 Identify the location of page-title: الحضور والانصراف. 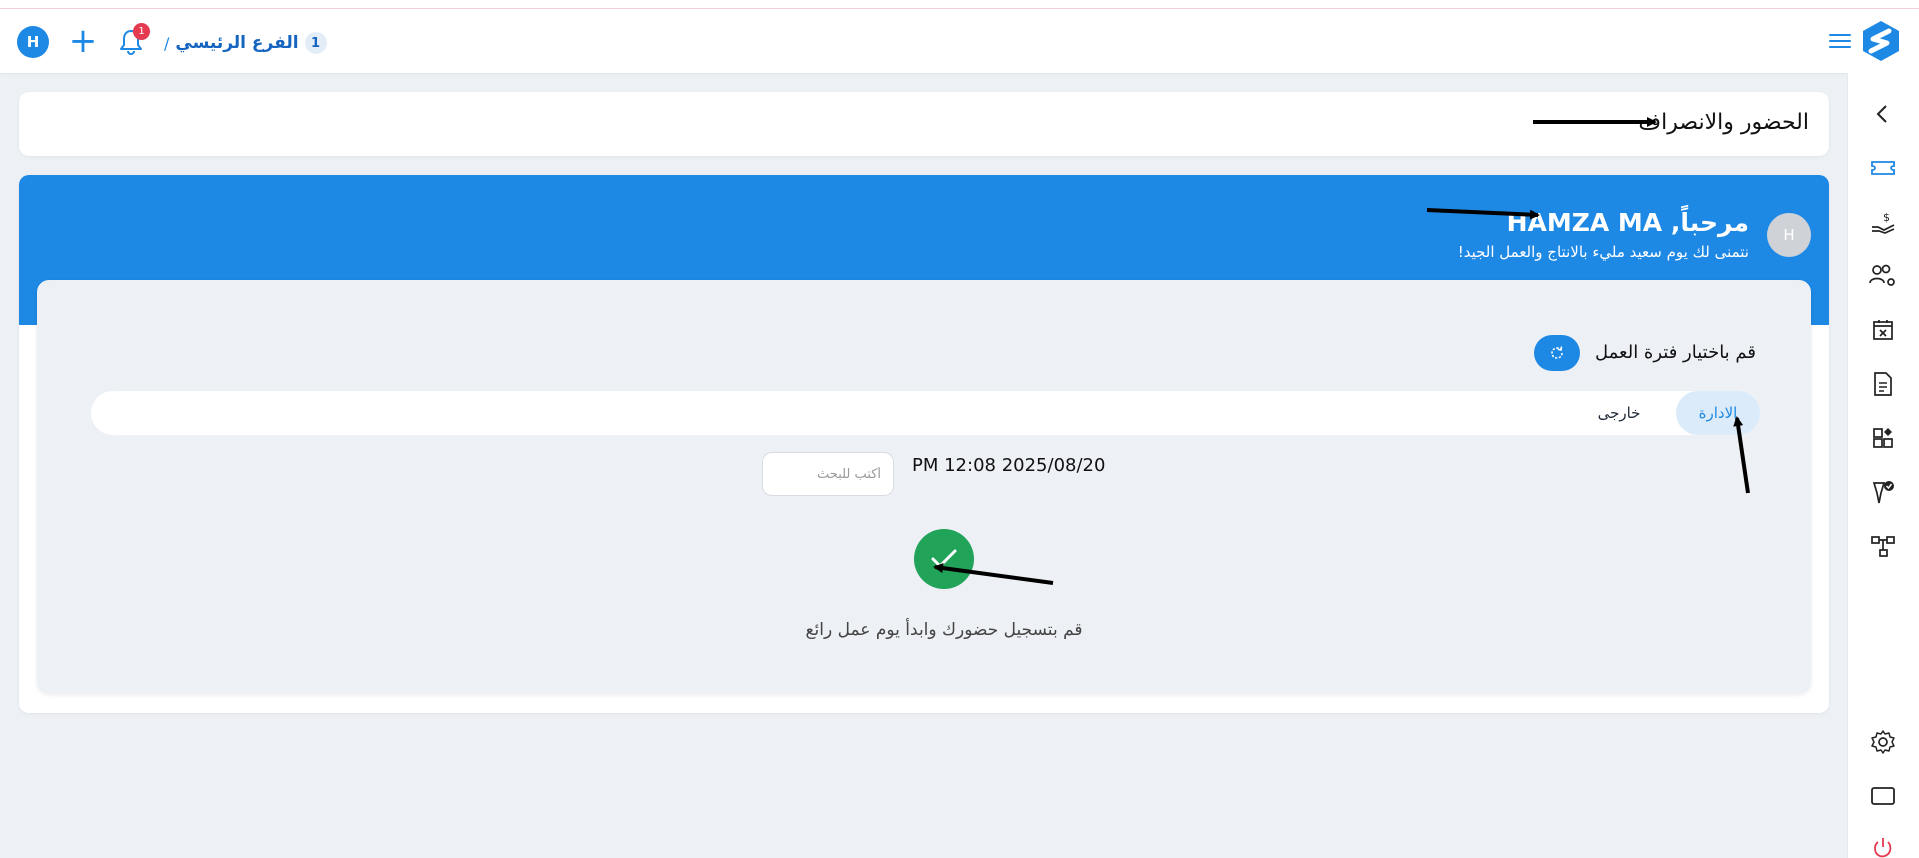
(1723, 122).